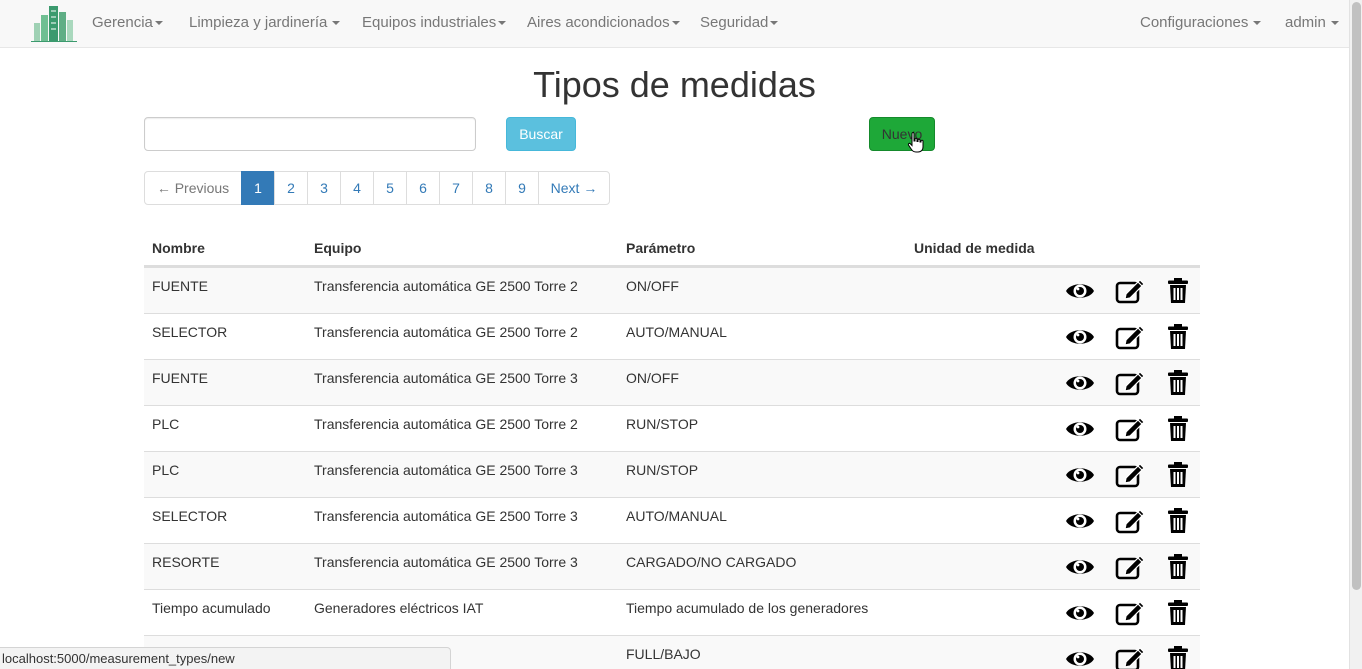 This screenshot has width=1362, height=669. I want to click on pagination-page-9: 9, so click(522, 188).